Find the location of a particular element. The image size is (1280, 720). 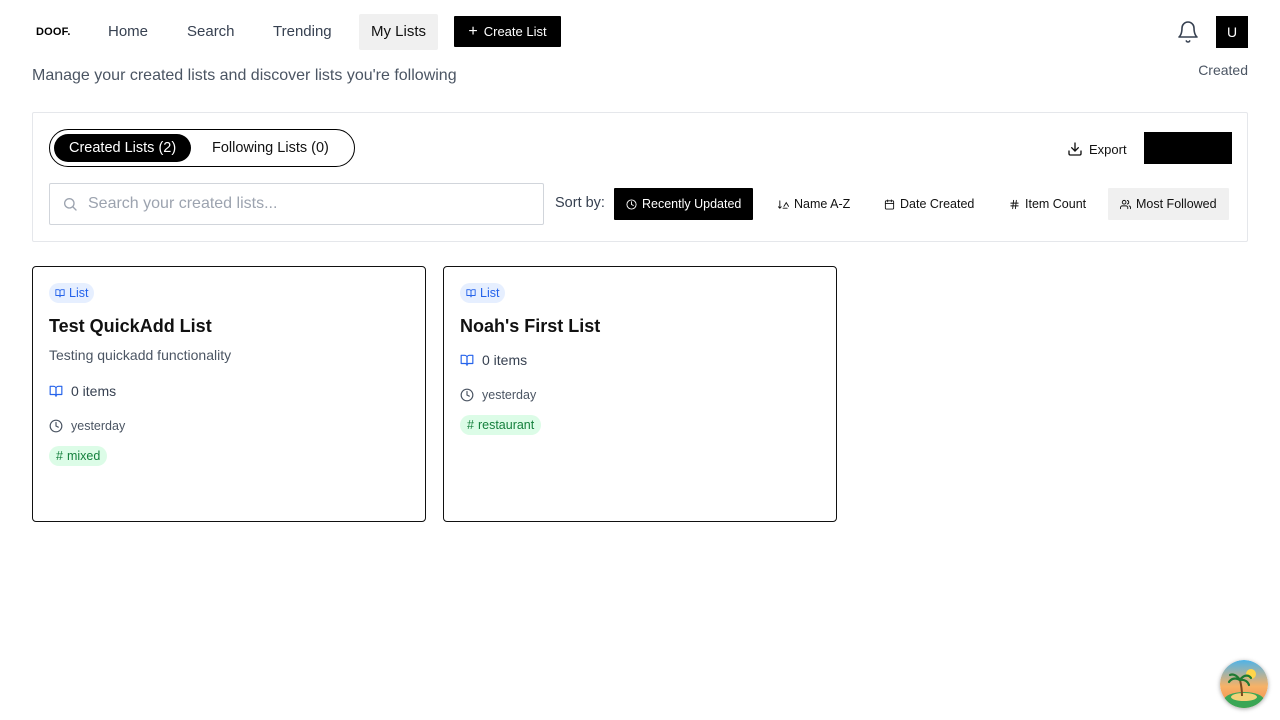

sort-by-label: Sort by: is located at coordinates (580, 203).